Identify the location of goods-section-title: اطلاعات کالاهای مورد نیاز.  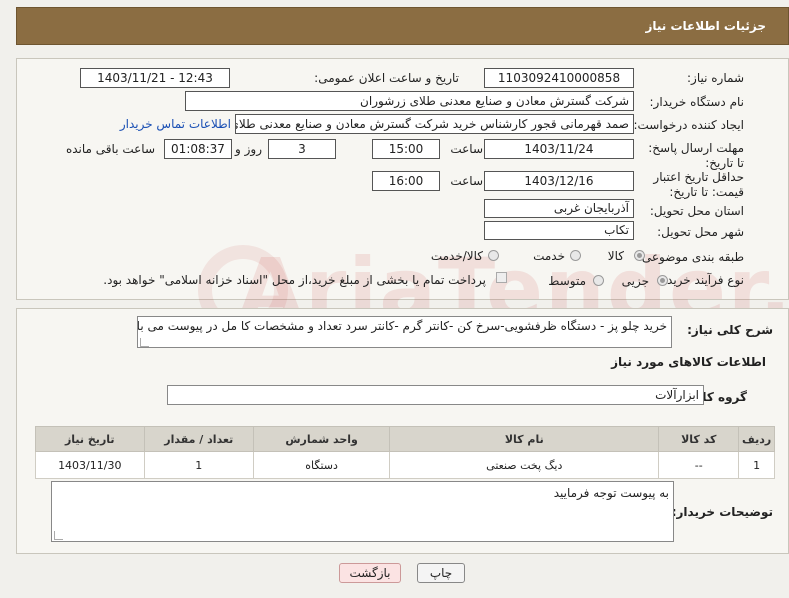
(688, 362).